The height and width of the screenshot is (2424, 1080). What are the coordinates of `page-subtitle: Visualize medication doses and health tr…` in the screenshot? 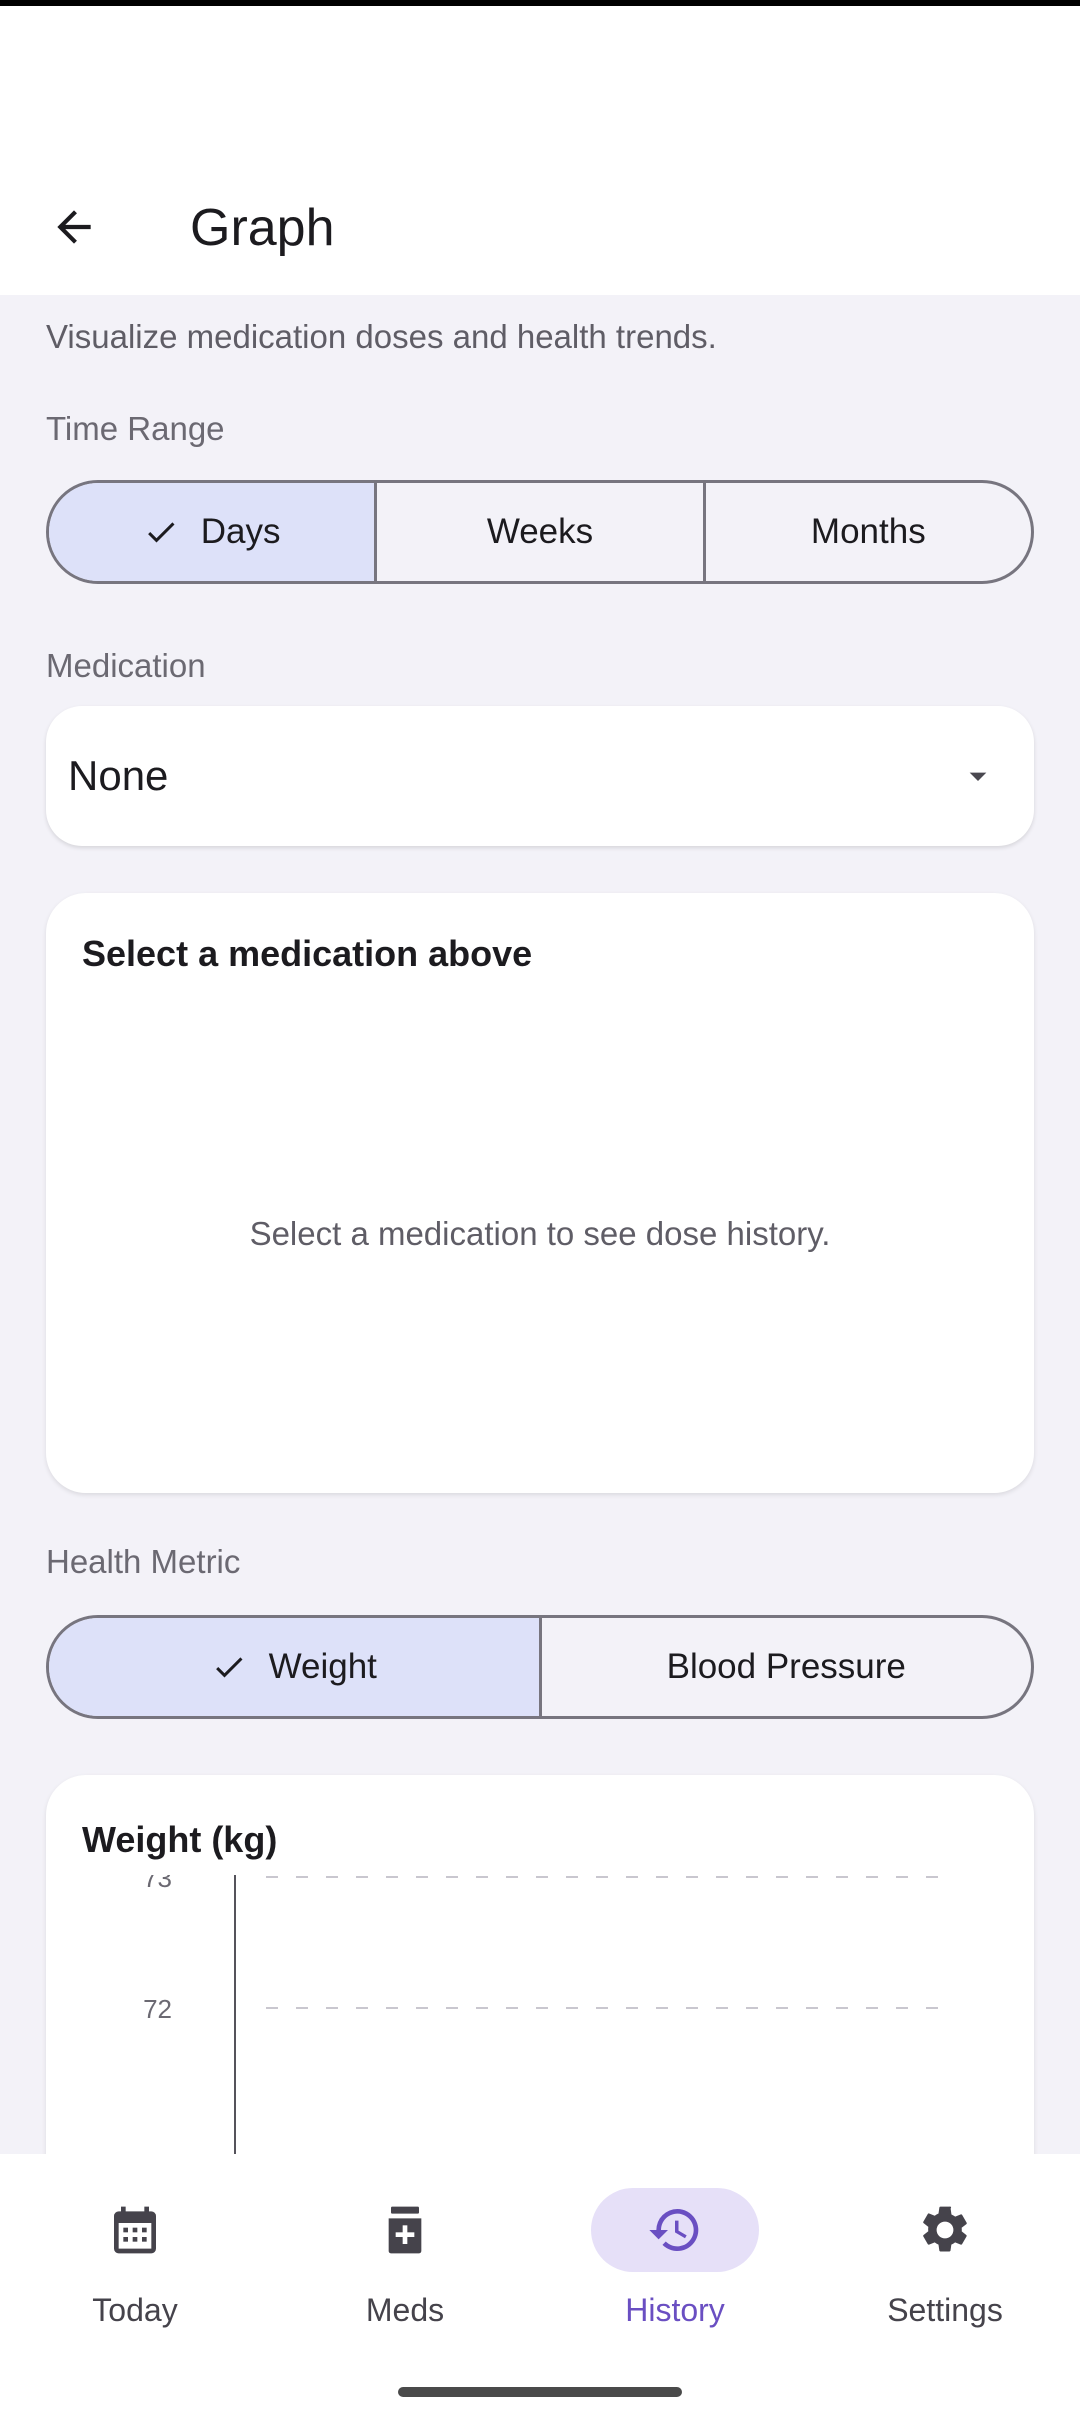 It's located at (381, 336).